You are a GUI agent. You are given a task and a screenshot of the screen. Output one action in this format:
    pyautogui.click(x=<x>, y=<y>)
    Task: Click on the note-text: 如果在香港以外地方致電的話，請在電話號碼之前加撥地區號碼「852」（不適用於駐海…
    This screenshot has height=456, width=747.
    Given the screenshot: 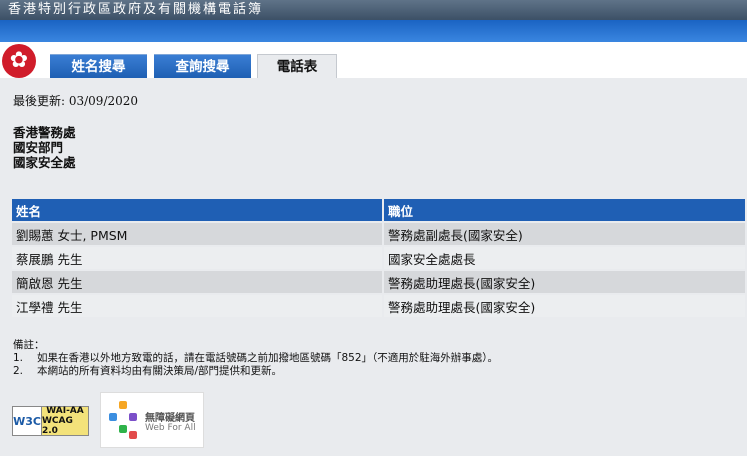 What is the action you would take?
    pyautogui.click(x=268, y=358)
    